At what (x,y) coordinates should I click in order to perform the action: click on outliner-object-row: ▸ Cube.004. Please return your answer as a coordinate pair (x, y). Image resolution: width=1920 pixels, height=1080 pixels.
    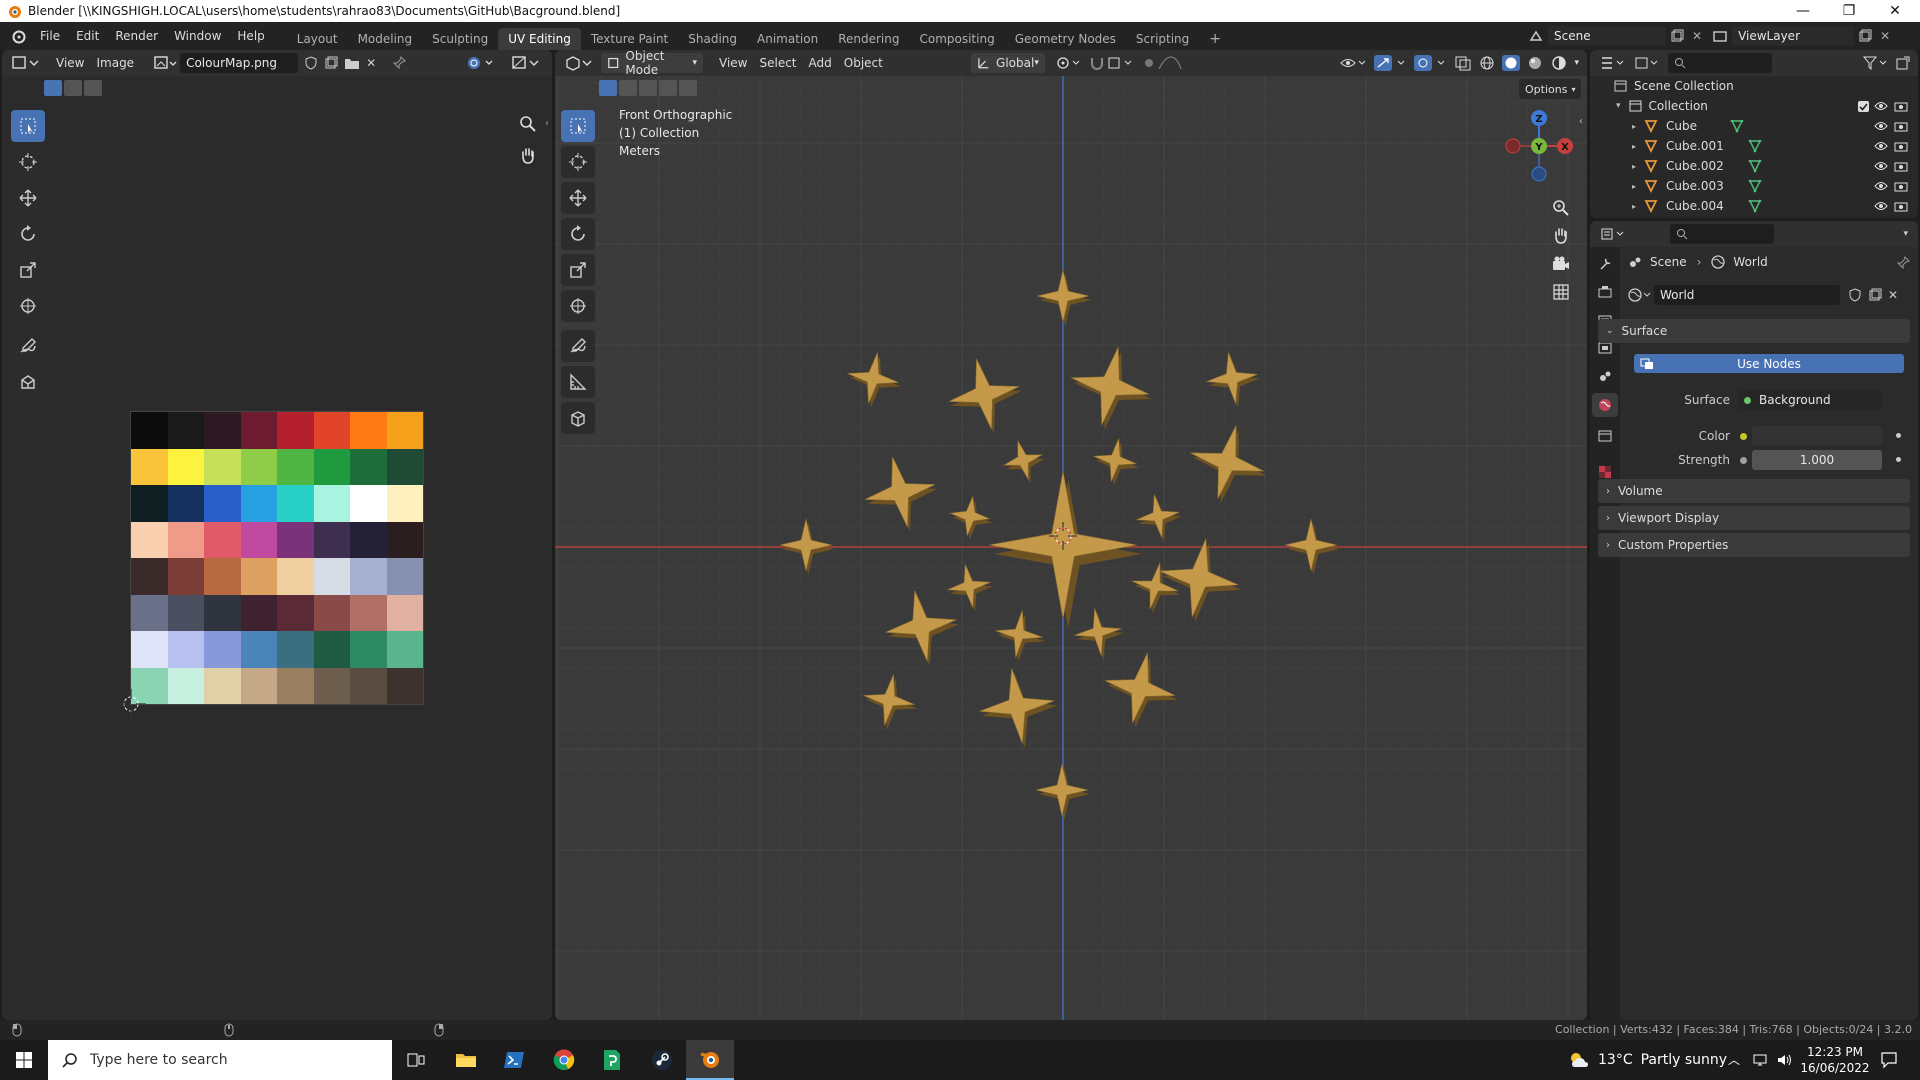
    Looking at the image, I should click on (1754, 206).